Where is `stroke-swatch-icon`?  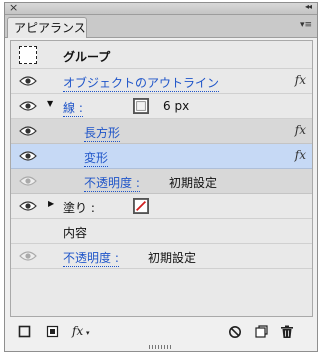
stroke-swatch-icon is located at coordinates (141, 106).